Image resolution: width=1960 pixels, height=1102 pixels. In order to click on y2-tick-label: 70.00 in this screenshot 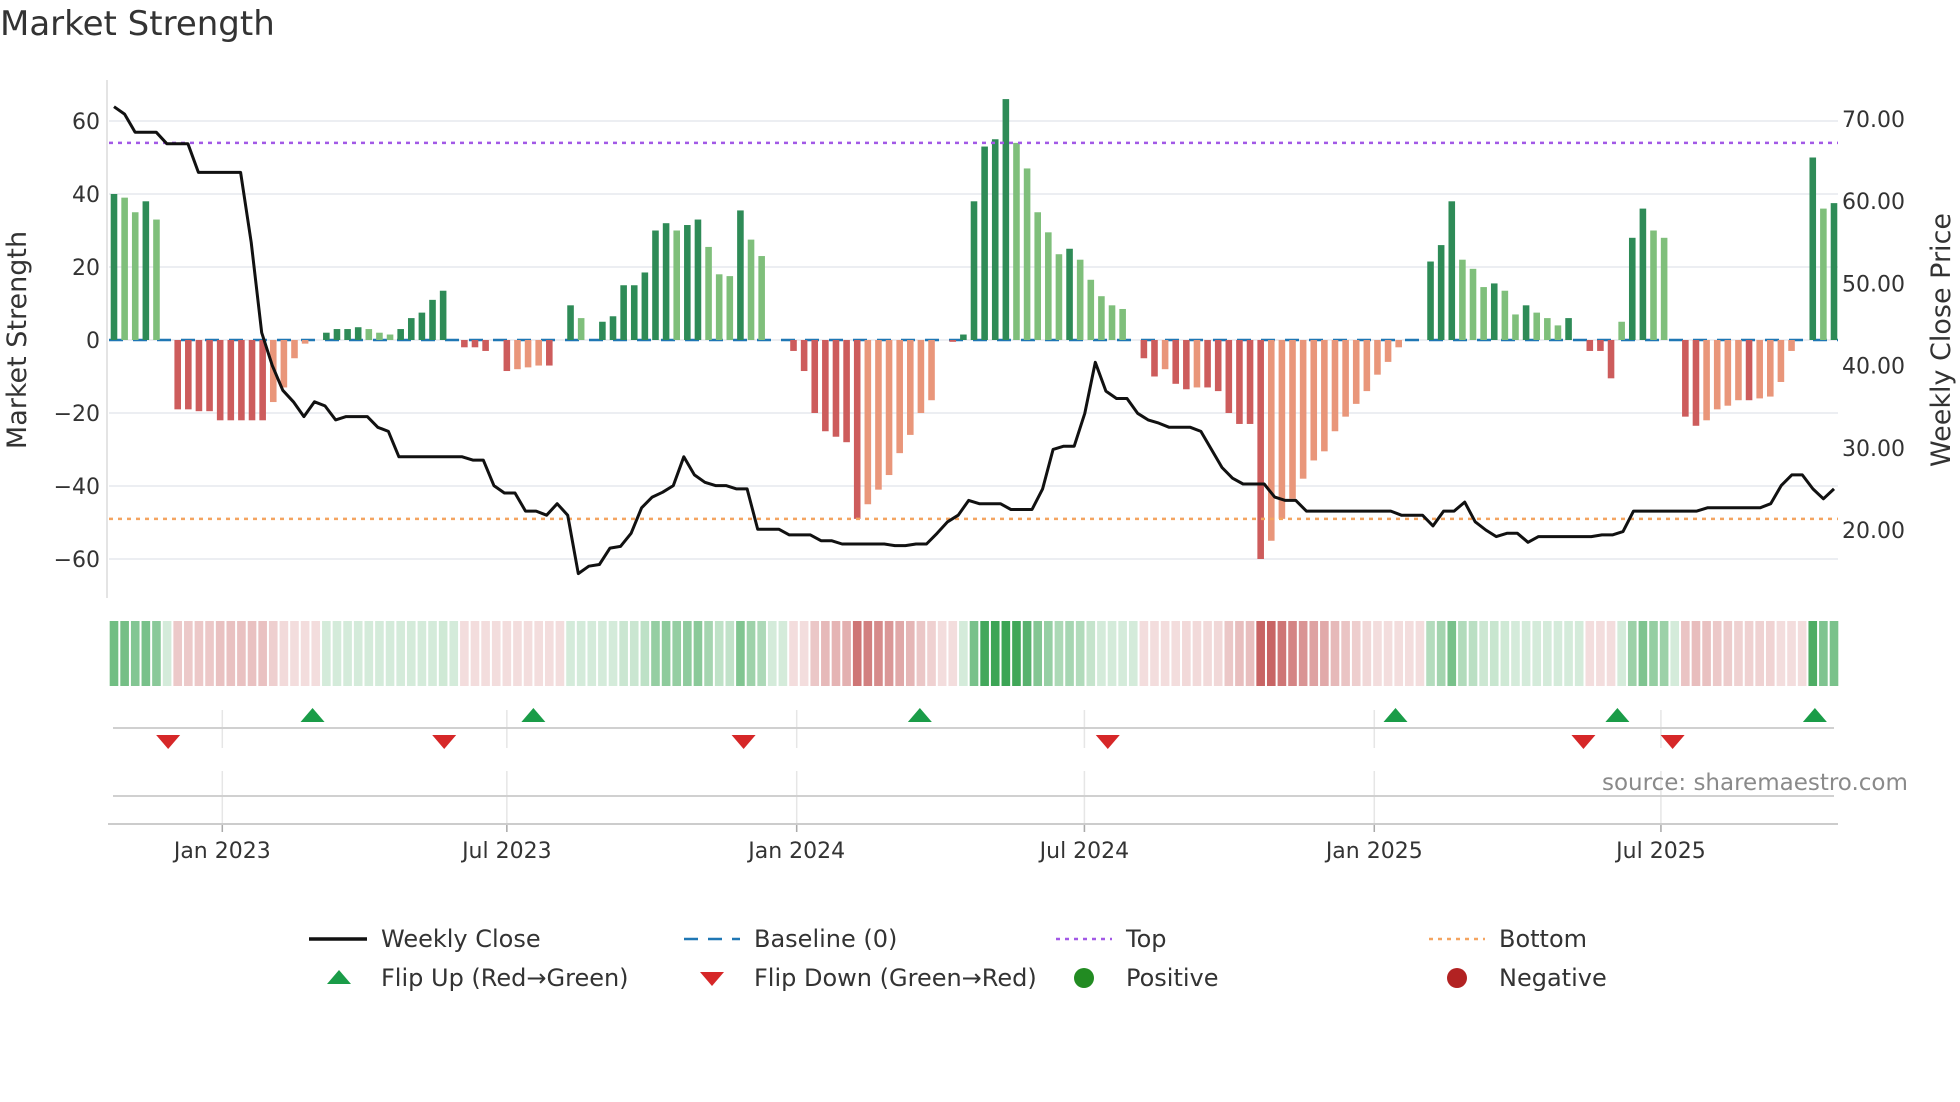, I will do `click(1873, 120)`.